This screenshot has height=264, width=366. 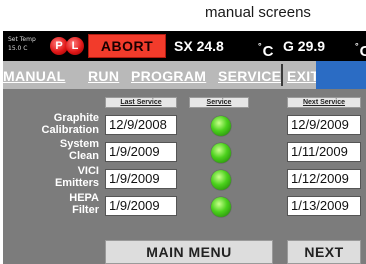 What do you see at coordinates (324, 206) in the screenshot?
I see `next-service-field: 1/13/2009` at bounding box center [324, 206].